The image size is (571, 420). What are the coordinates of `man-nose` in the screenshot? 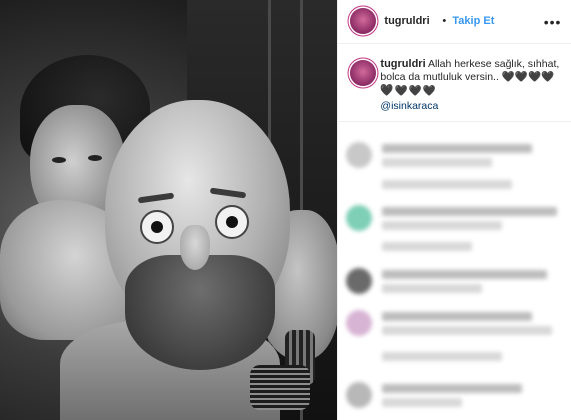 It's located at (195, 247).